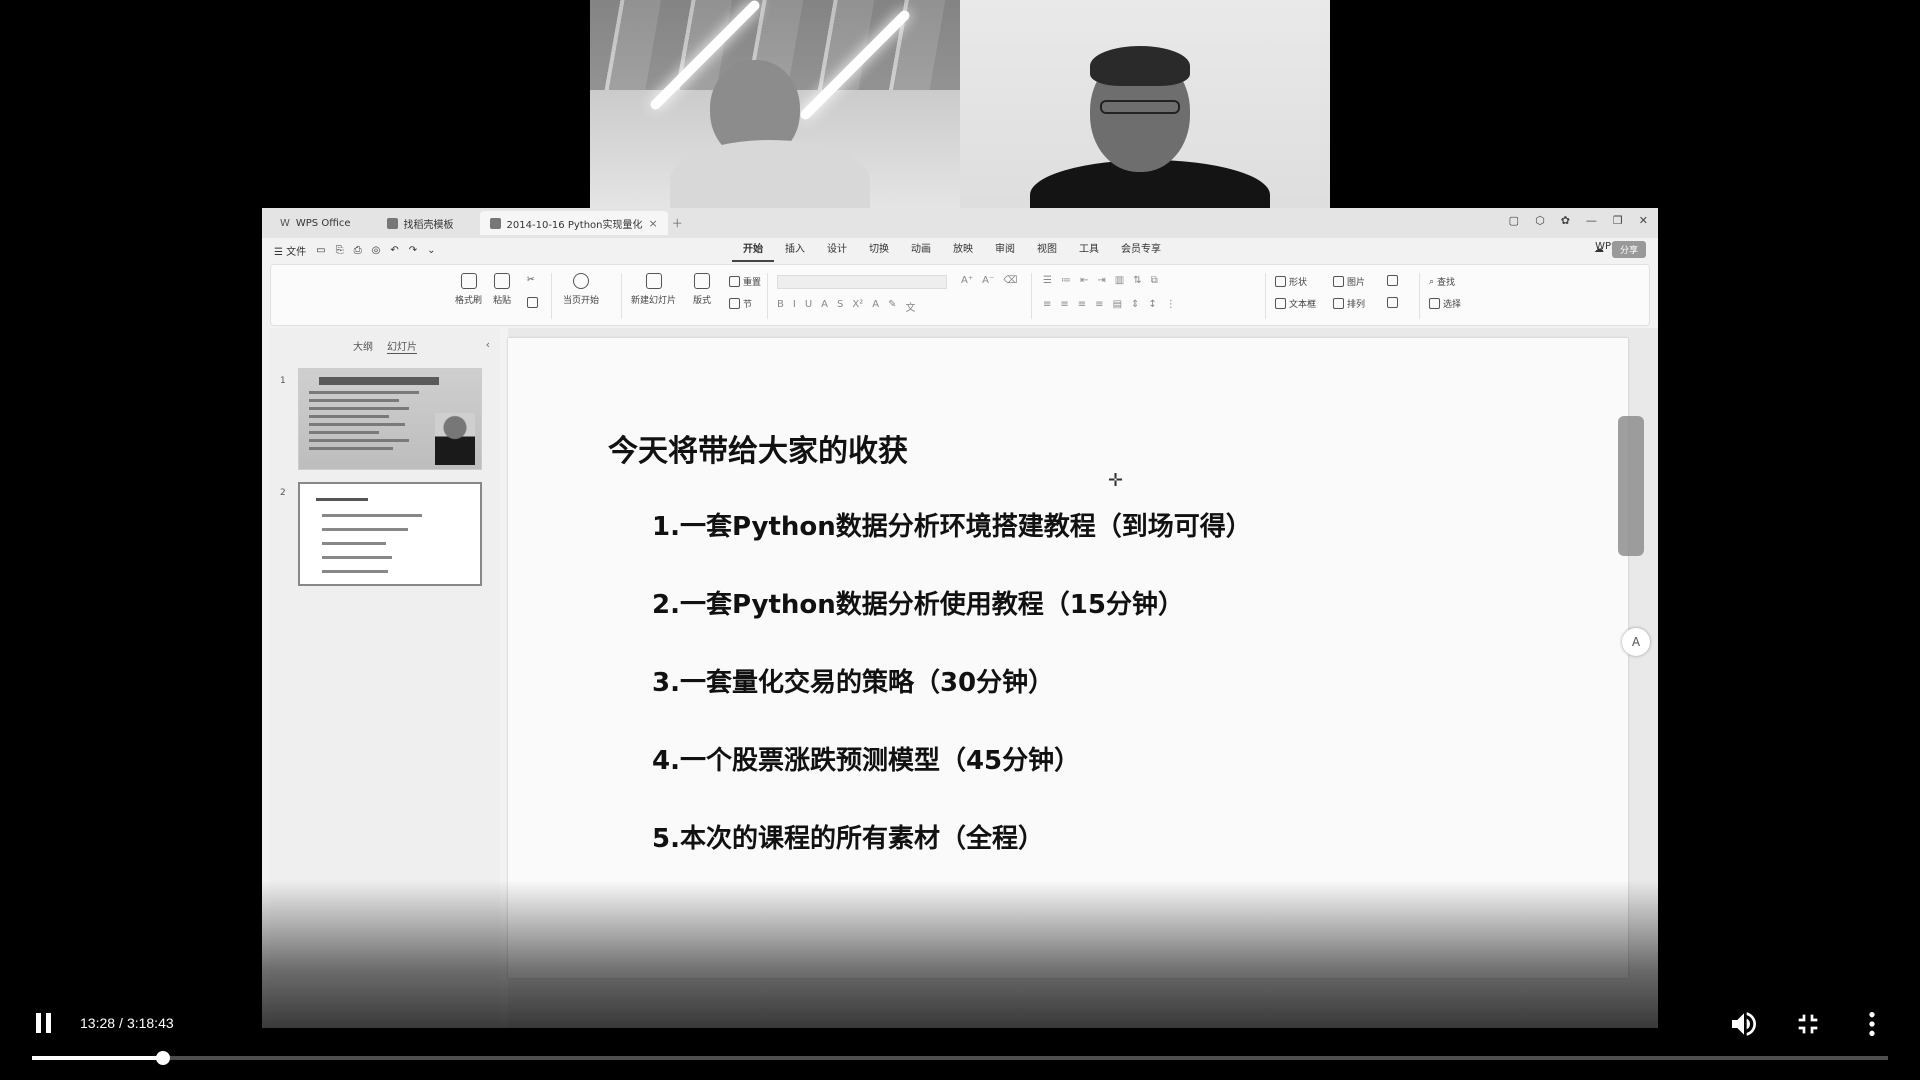  Describe the element at coordinates (1101, 280) in the screenshot. I see `indent-icon: ⇥` at that location.